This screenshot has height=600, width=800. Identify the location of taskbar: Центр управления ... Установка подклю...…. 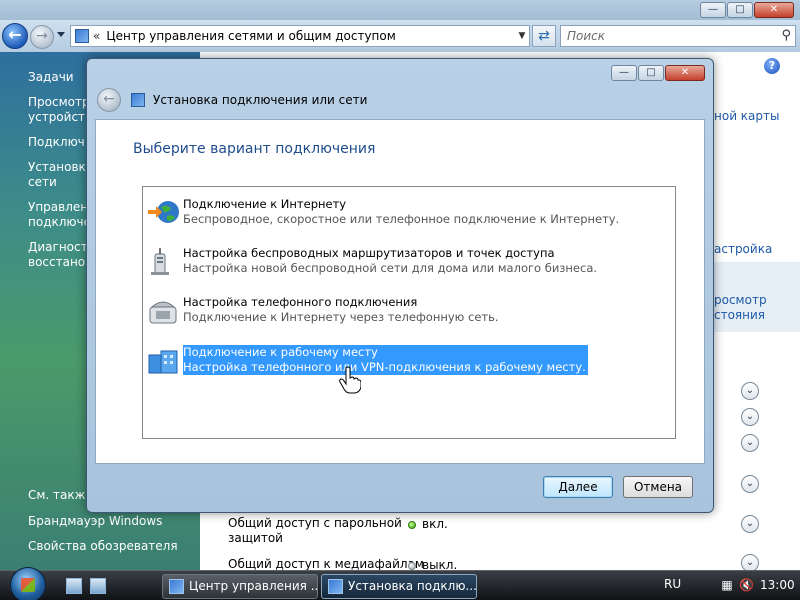
(400, 583).